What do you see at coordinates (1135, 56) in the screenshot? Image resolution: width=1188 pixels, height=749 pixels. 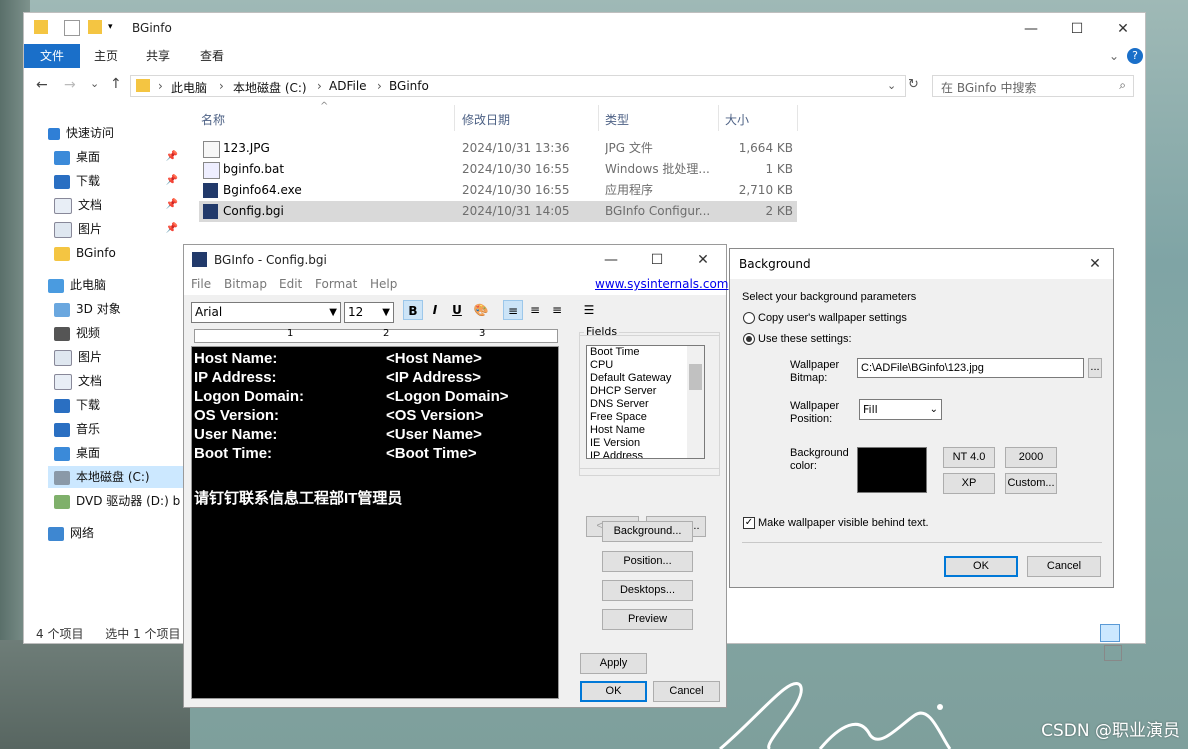 I see `help-icon: ?` at bounding box center [1135, 56].